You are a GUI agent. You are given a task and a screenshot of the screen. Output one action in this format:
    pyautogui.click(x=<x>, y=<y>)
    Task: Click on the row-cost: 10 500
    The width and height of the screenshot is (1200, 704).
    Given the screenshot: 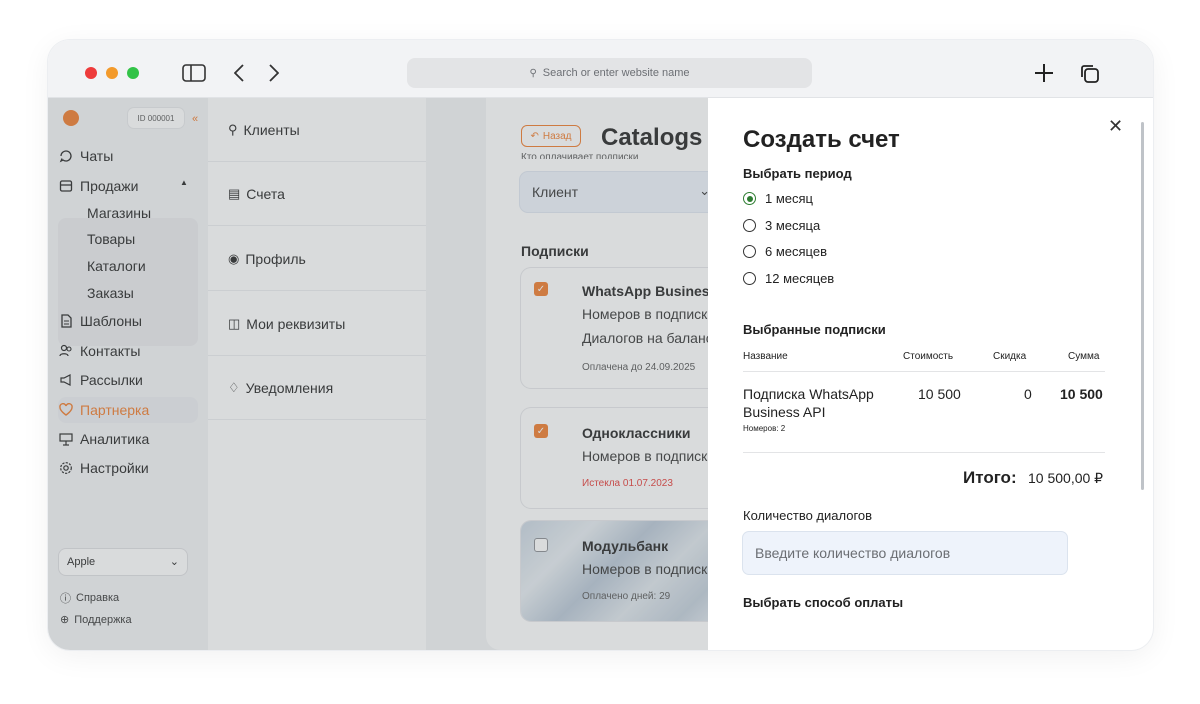 What is the action you would take?
    pyautogui.click(x=939, y=394)
    